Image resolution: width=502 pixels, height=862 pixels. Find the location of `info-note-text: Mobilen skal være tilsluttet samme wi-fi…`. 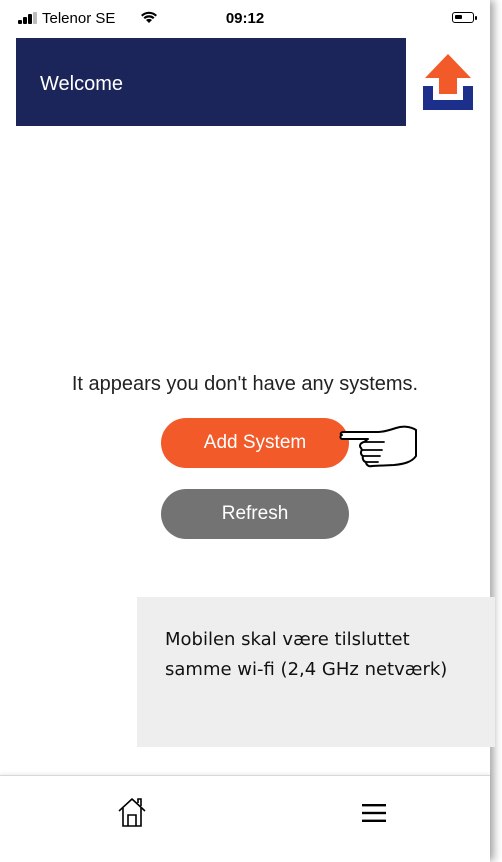

info-note-text: Mobilen skal være tilsluttet samme wi-fi… is located at coordinates (306, 654).